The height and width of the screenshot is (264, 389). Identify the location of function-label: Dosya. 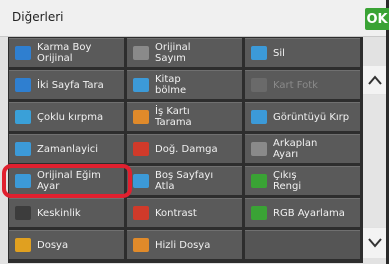
(53, 245).